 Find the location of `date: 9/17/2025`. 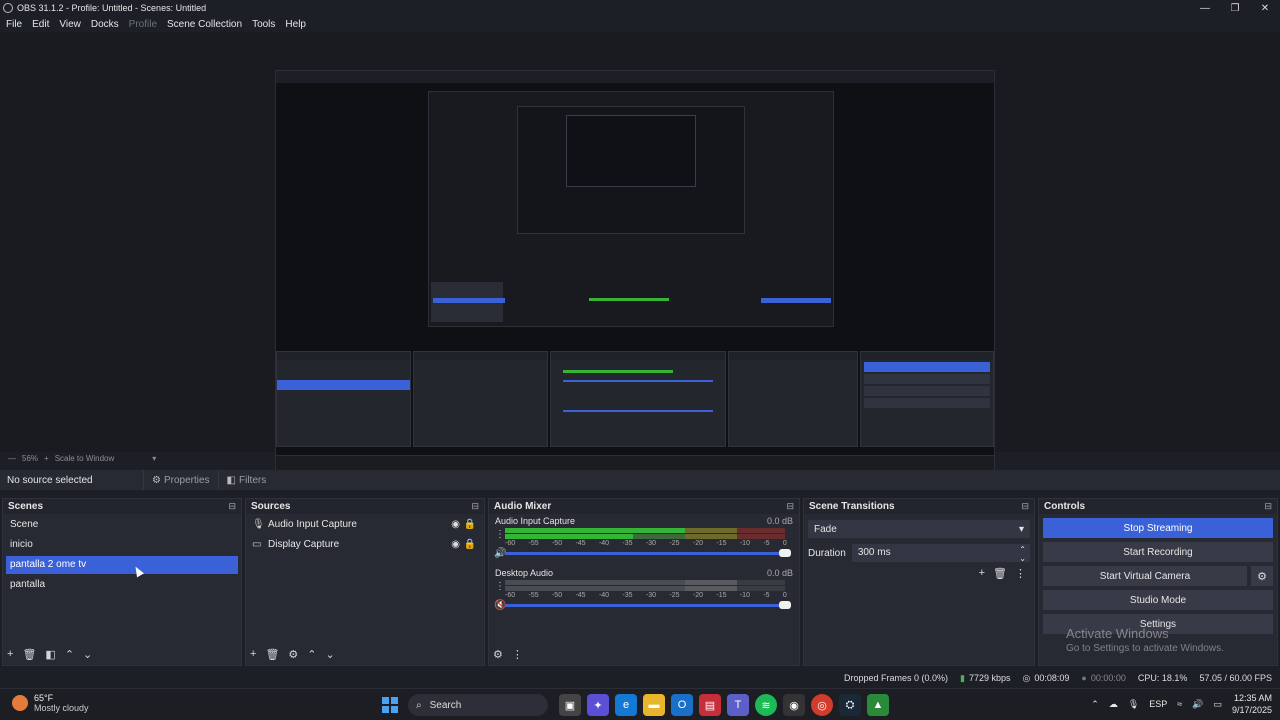

date: 9/17/2025 is located at coordinates (1251, 710).